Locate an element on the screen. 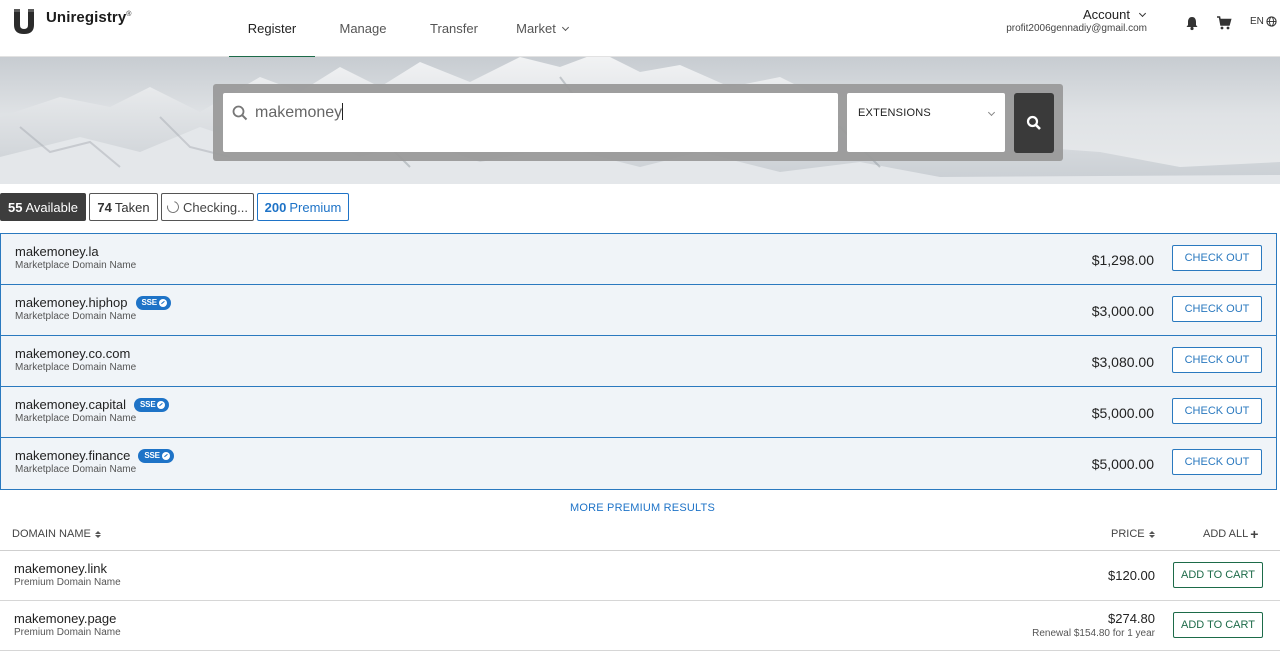 This screenshot has width=1280, height=655. language-label: EN is located at coordinates (1257, 21).